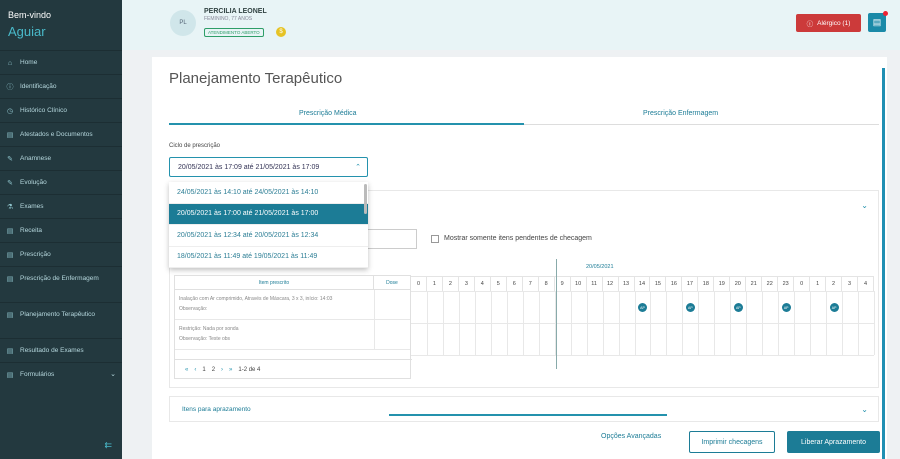 Image resolution: width=900 pixels, height=459 pixels. I want to click on last-page-icon: », so click(230, 370).